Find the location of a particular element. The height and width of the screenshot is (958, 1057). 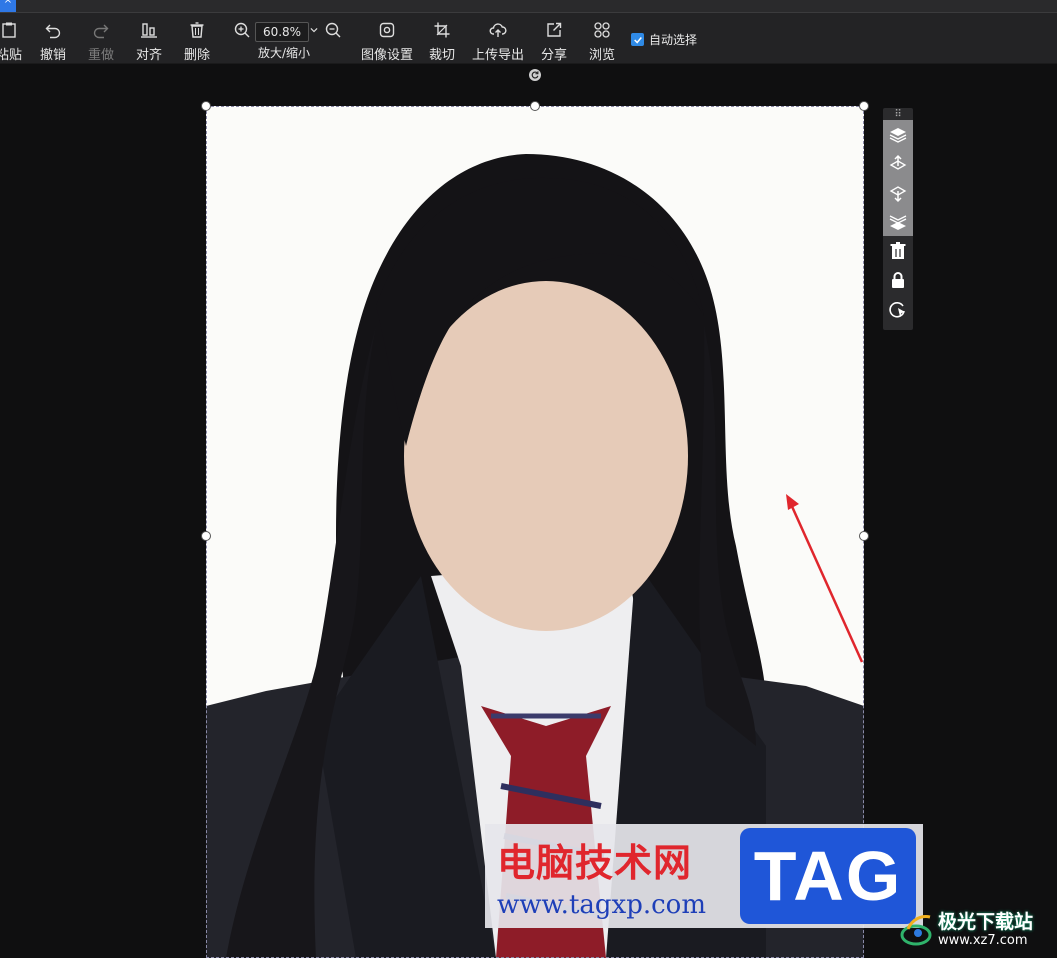

share-icon is located at coordinates (554, 30).